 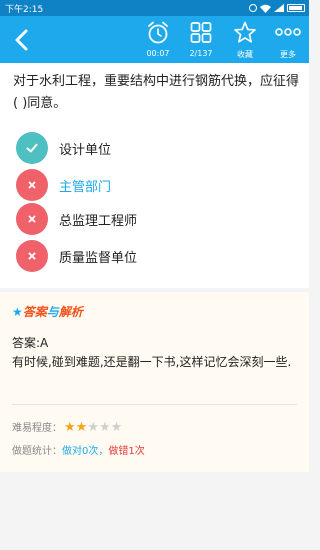 I want to click on back-button, so click(x=21, y=40).